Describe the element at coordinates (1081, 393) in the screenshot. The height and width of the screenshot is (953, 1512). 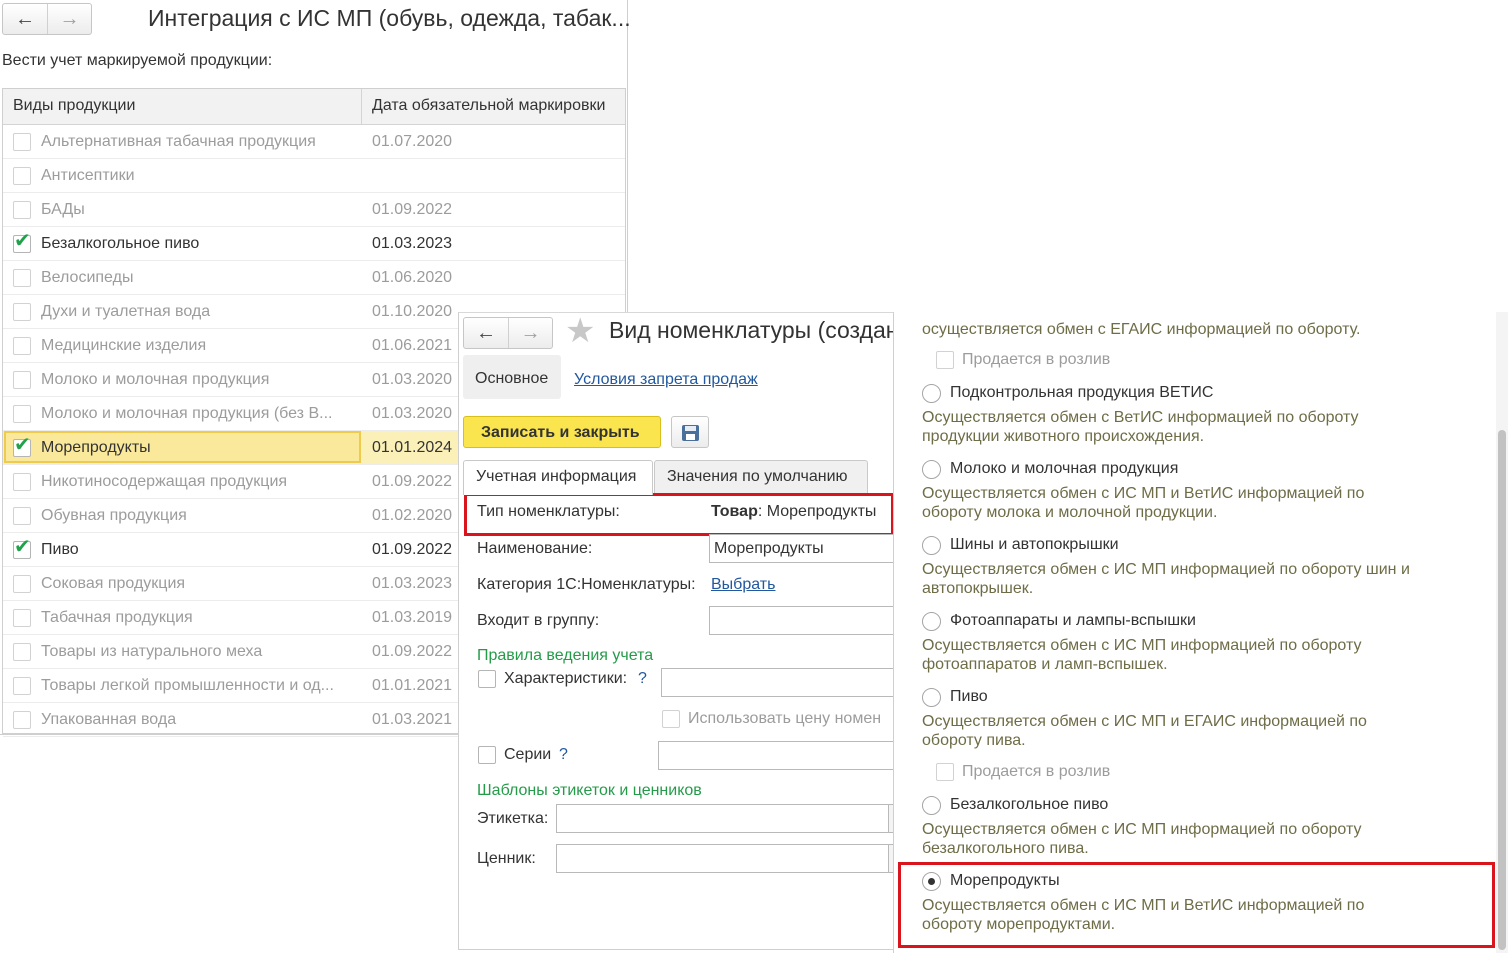
I see `option-label: Подконтрольная продукция ВЕТИС` at that location.